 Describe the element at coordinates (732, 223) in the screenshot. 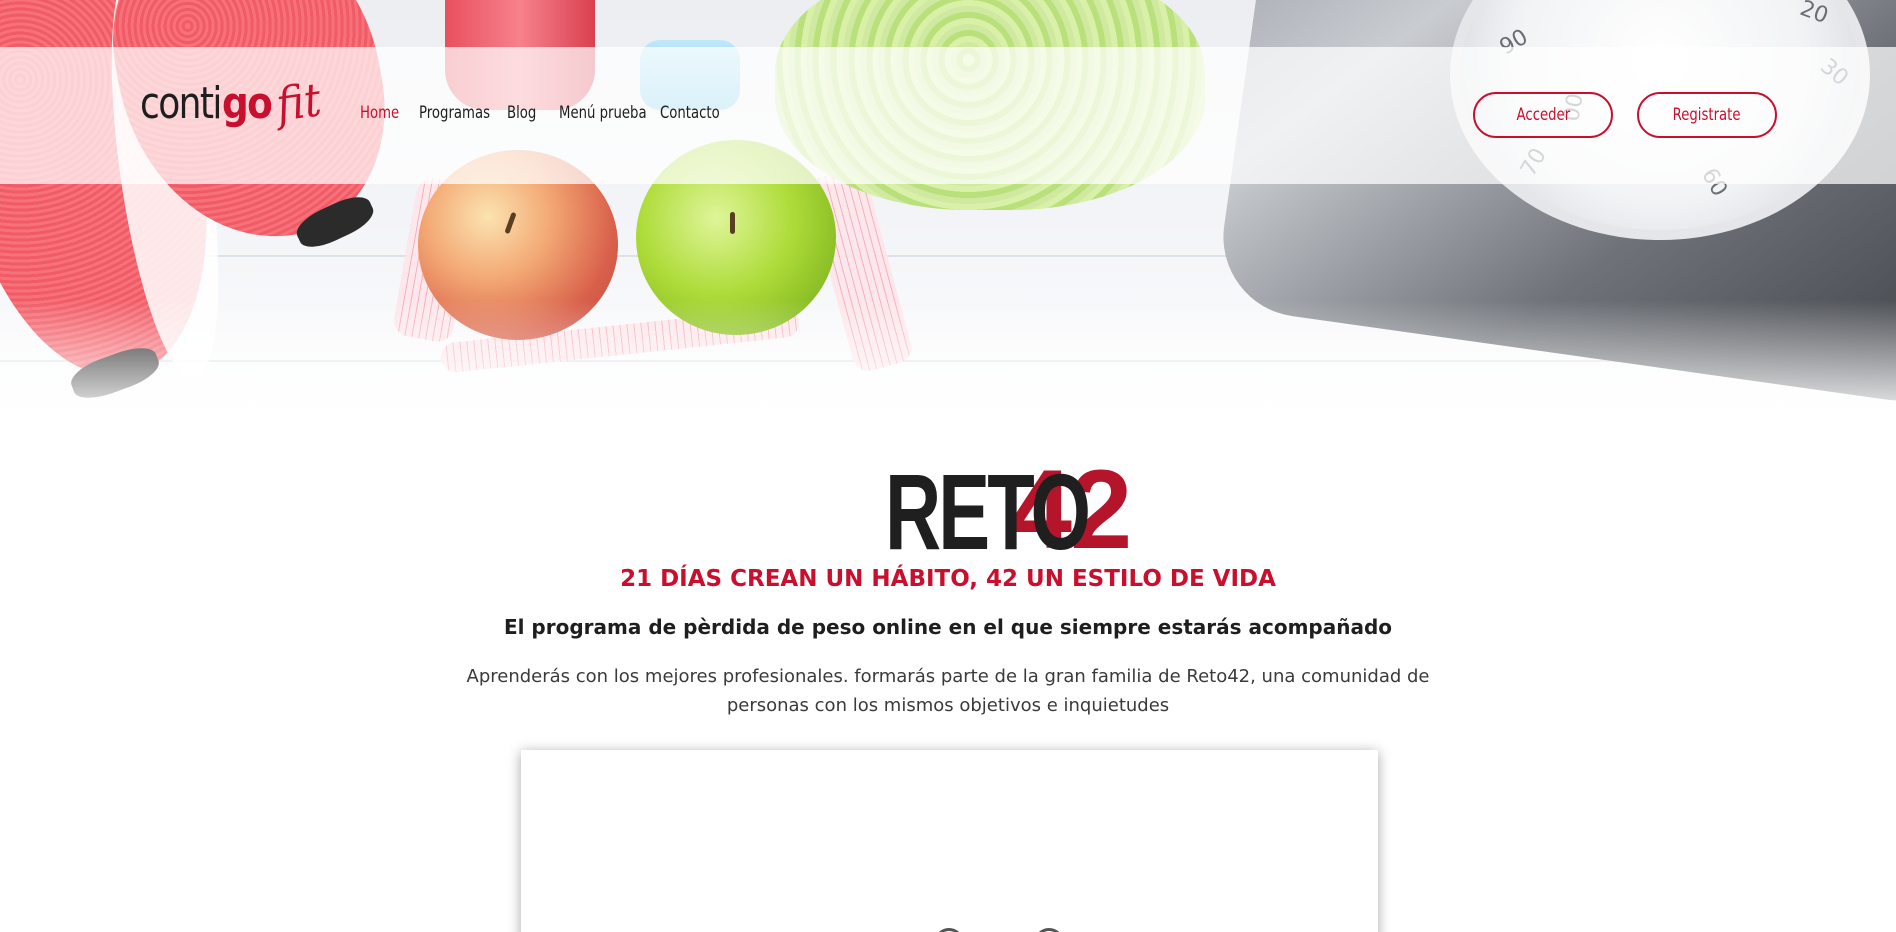

I see `apple-stem` at that location.